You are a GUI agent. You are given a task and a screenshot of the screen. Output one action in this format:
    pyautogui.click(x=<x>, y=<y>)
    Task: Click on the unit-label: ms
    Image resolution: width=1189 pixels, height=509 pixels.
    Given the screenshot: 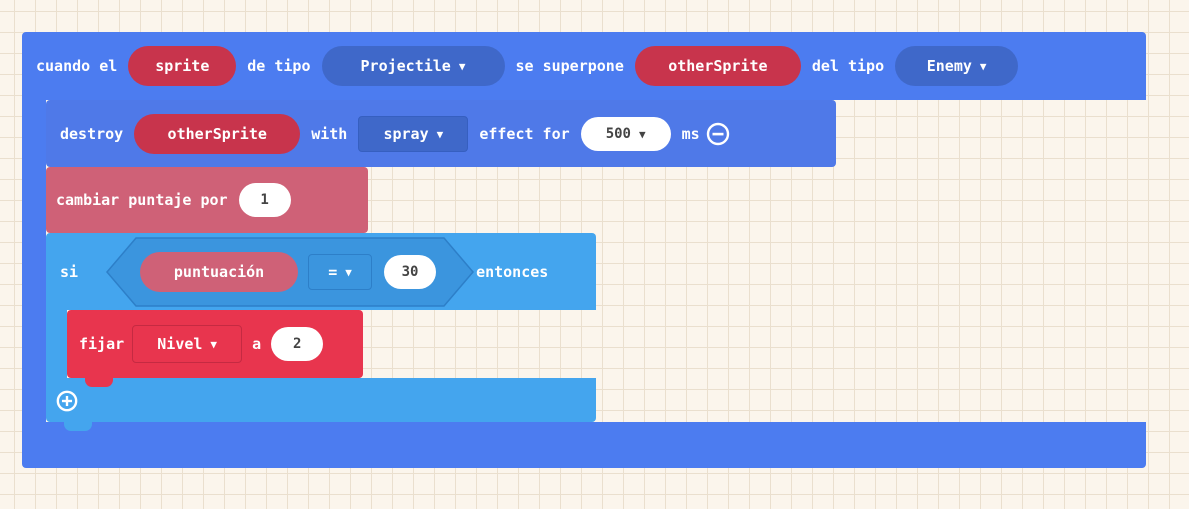 What is the action you would take?
    pyautogui.click(x=690, y=134)
    